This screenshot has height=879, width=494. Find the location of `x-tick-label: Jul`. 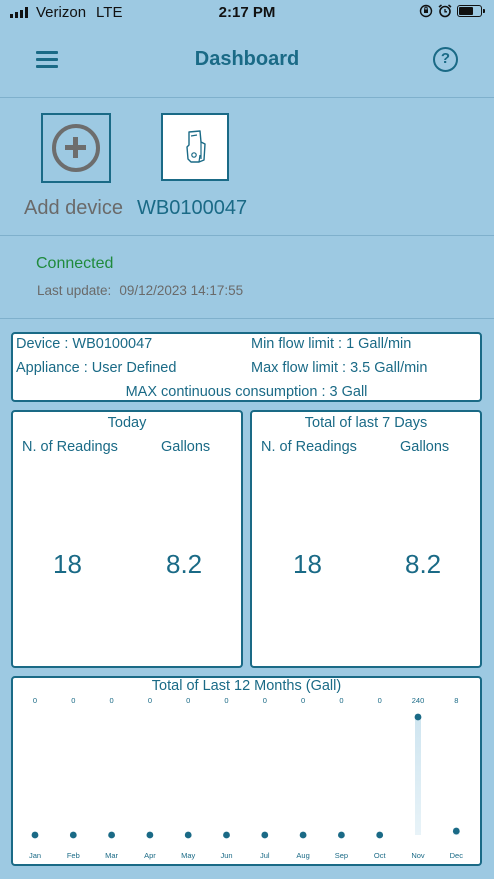

x-tick-label: Jul is located at coordinates (265, 855).